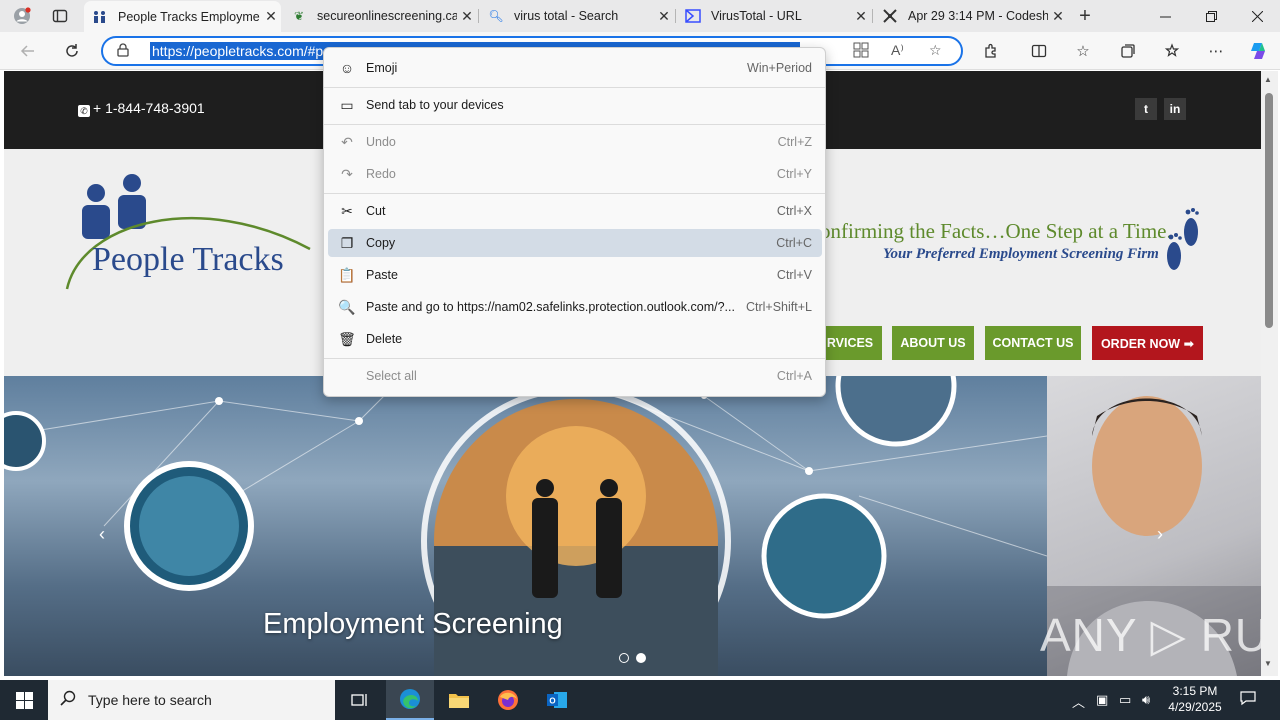 Image resolution: width=1280 pixels, height=720 pixels. Describe the element at coordinates (575, 174) in the screenshot. I see `menu-item-redo: ↷ Redo Ctrl+Y` at that location.